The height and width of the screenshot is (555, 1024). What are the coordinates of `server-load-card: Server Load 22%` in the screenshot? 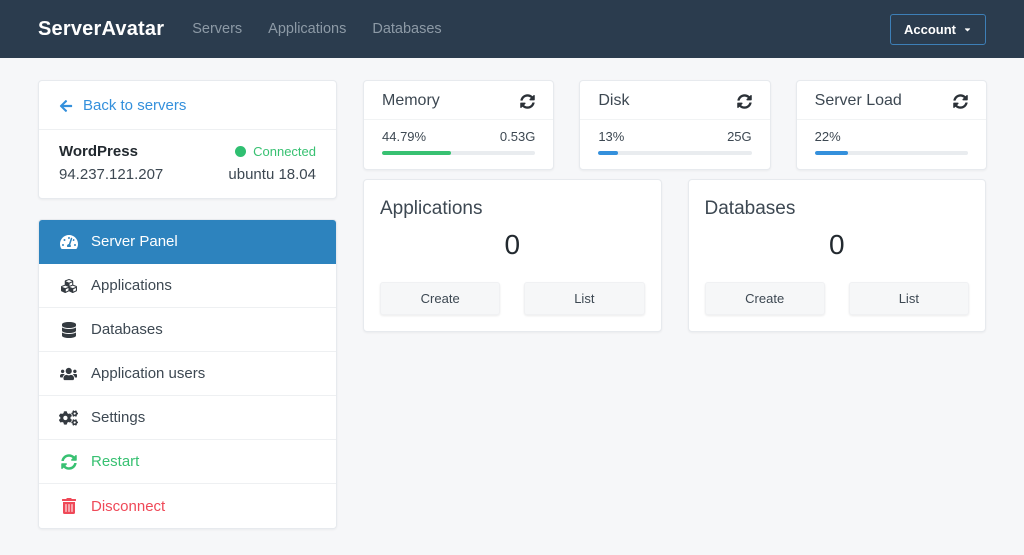 It's located at (891, 125).